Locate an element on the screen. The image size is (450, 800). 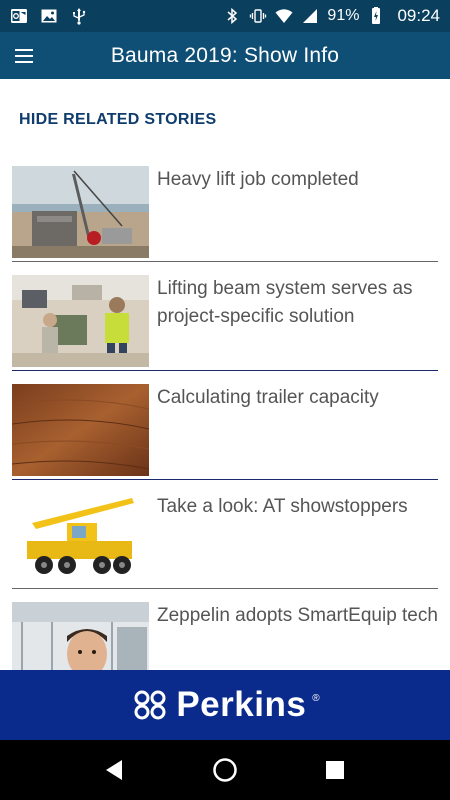
page-title: Bauma 2019: Show Info is located at coordinates (225, 55).